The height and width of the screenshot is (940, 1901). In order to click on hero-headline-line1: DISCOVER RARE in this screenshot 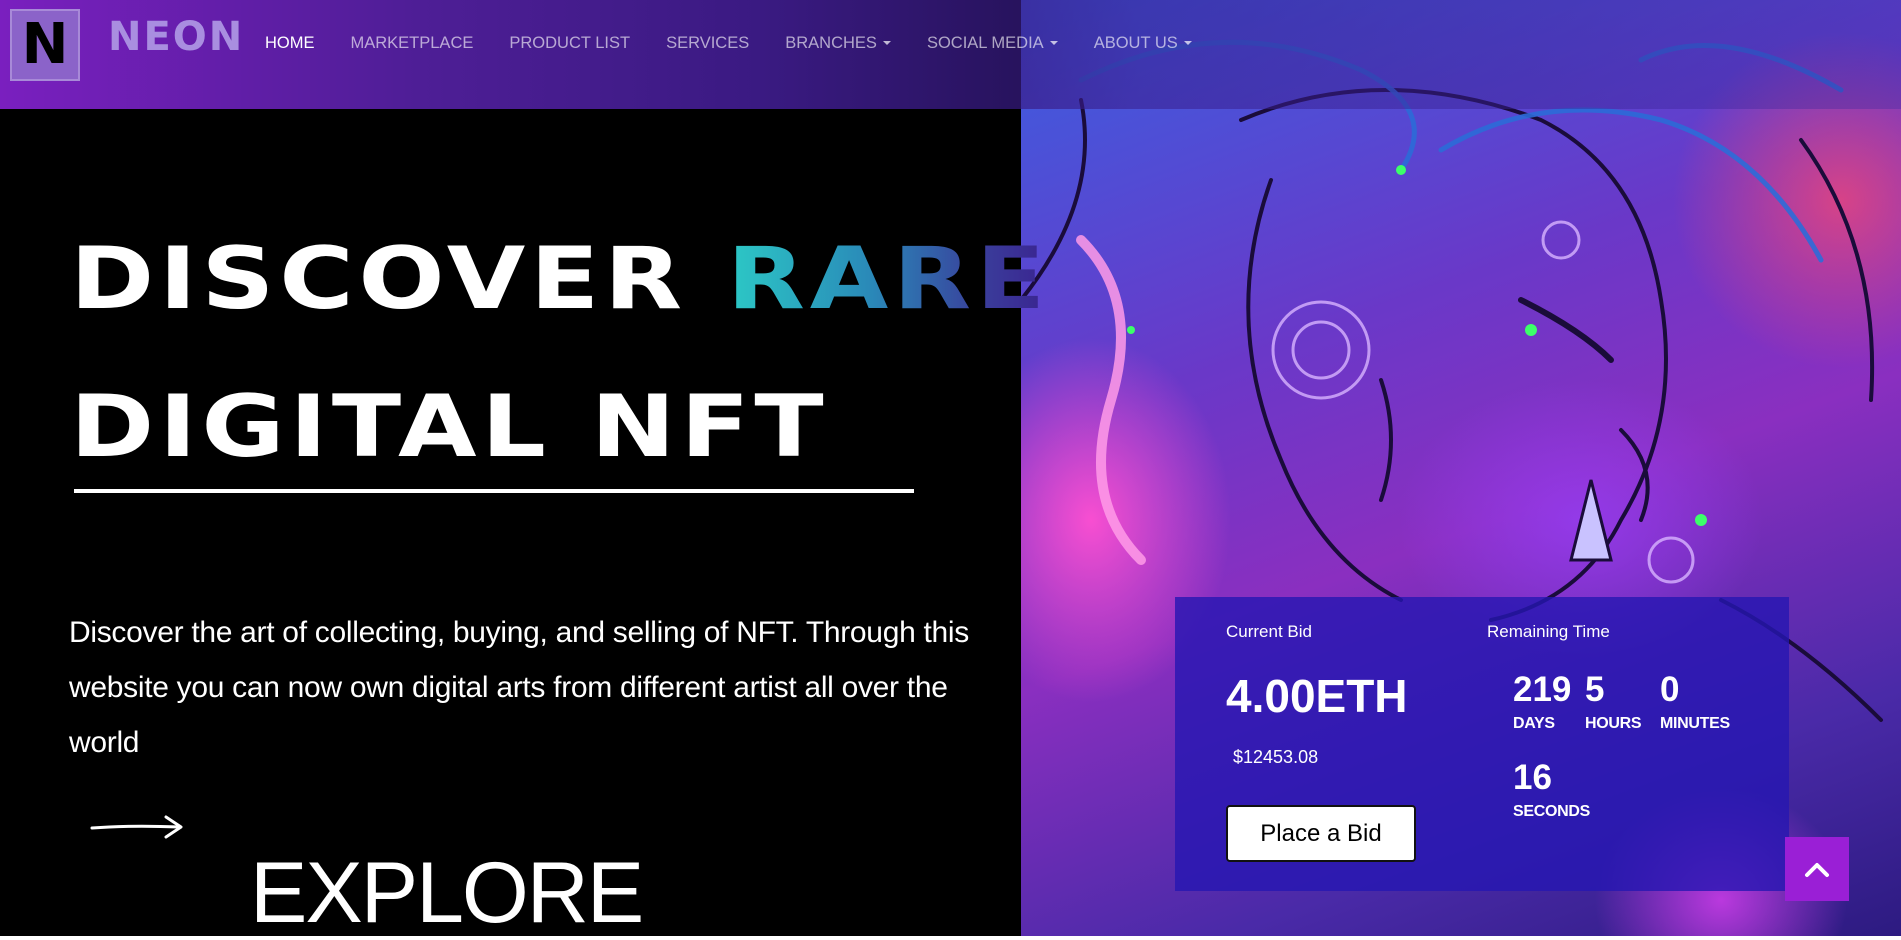, I will do `click(560, 279)`.